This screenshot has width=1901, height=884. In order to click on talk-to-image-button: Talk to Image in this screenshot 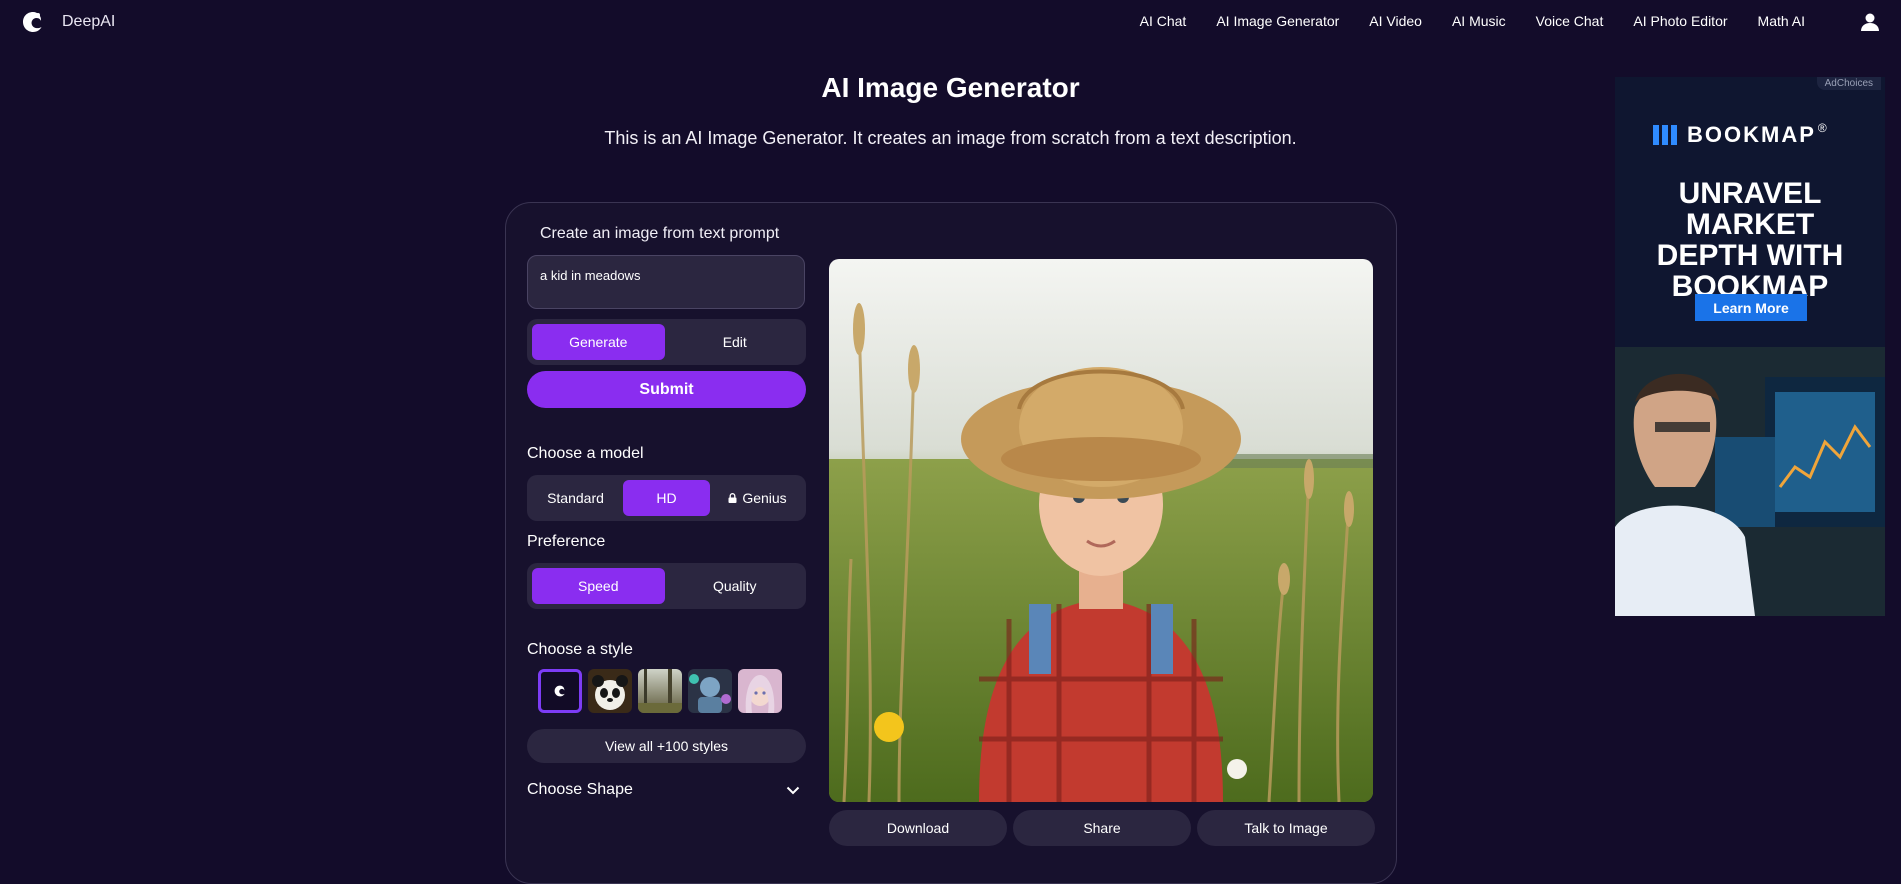, I will do `click(1286, 828)`.